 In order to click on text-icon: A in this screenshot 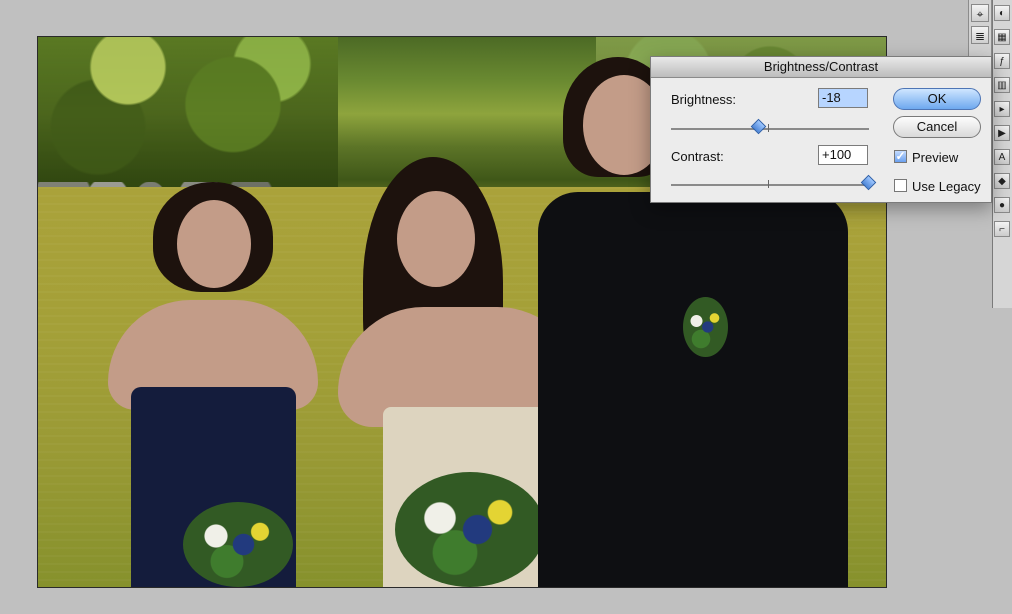, I will do `click(1002, 157)`.